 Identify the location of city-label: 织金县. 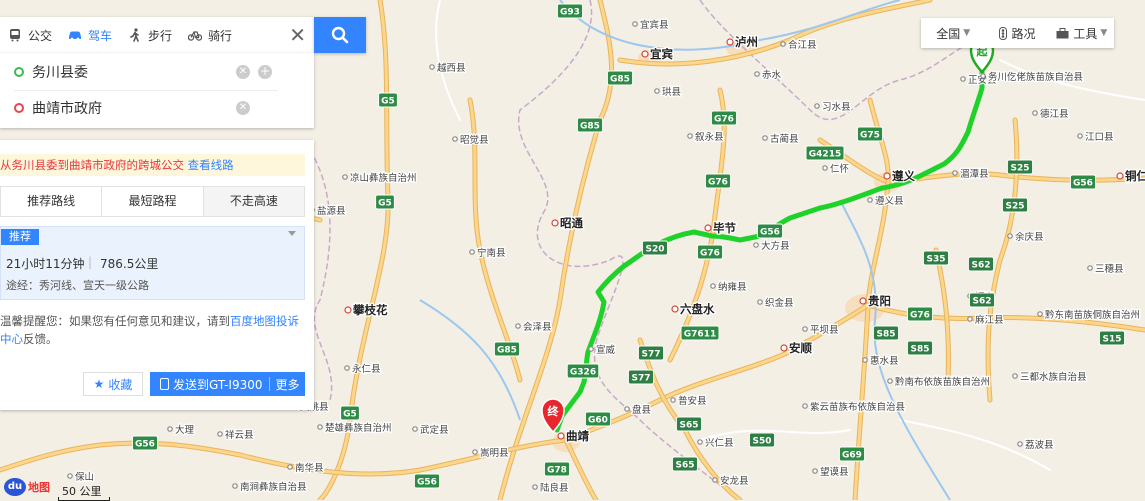
(779, 303).